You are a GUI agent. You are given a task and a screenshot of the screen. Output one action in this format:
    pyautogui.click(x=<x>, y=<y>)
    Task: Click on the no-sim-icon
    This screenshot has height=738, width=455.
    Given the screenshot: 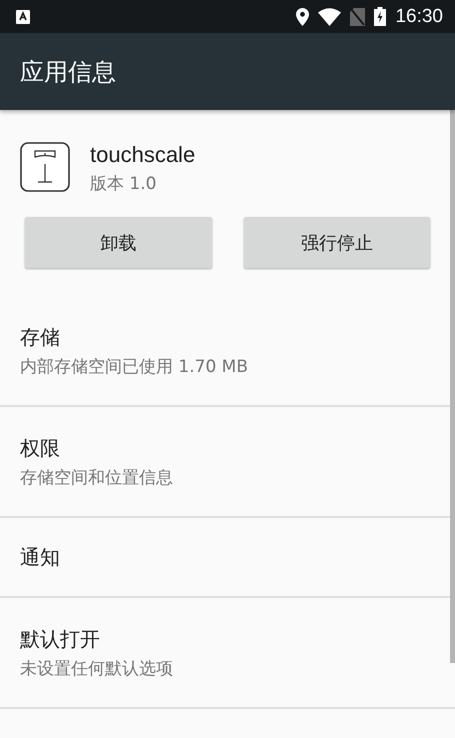 What is the action you would take?
    pyautogui.click(x=358, y=17)
    